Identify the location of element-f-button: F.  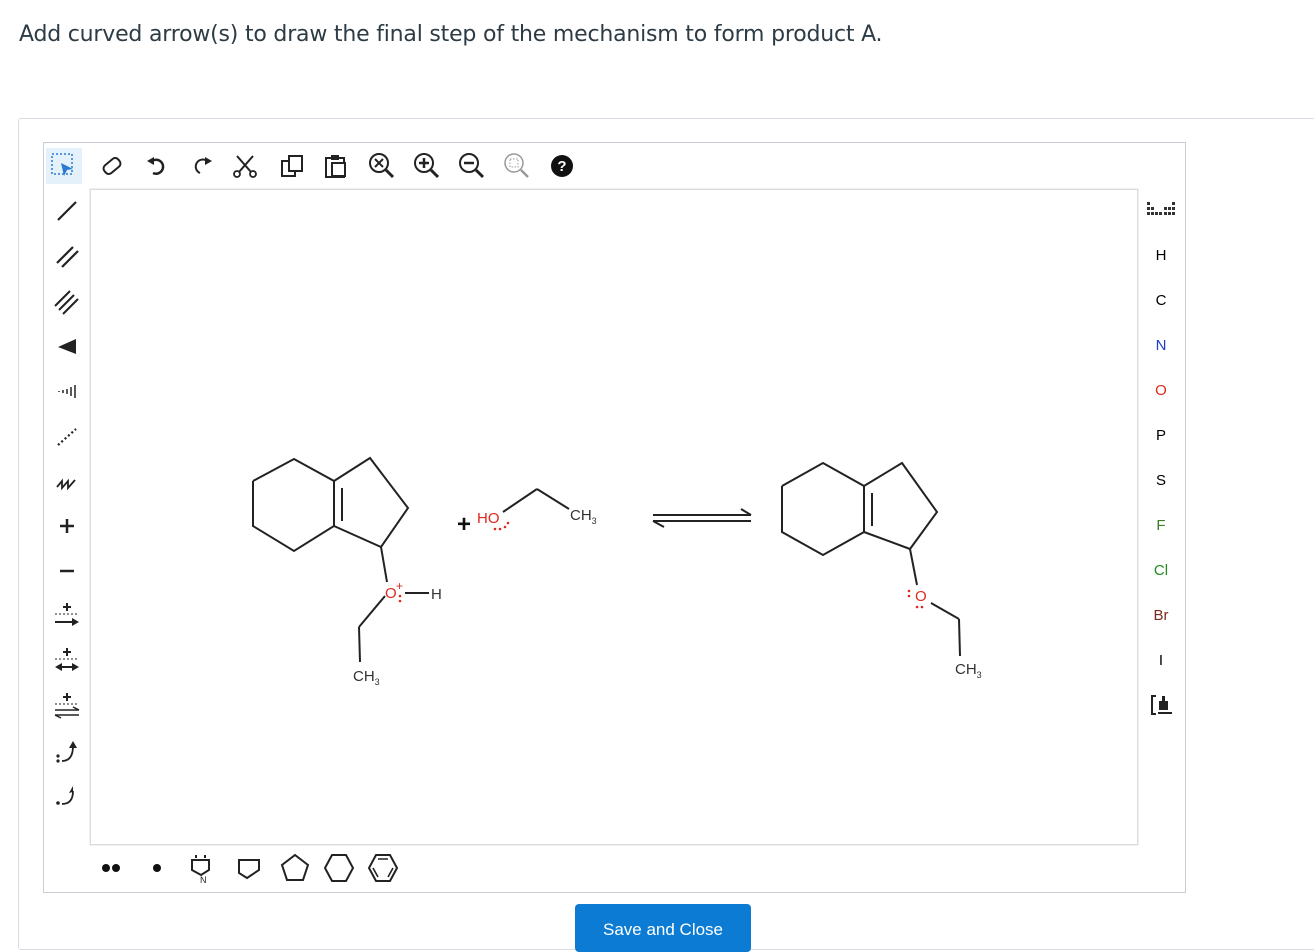
(1161, 525).